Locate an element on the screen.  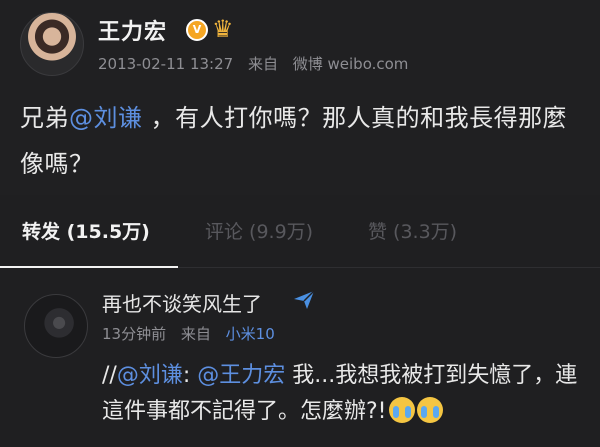
author-name: 王力宏 is located at coordinates (132, 30).